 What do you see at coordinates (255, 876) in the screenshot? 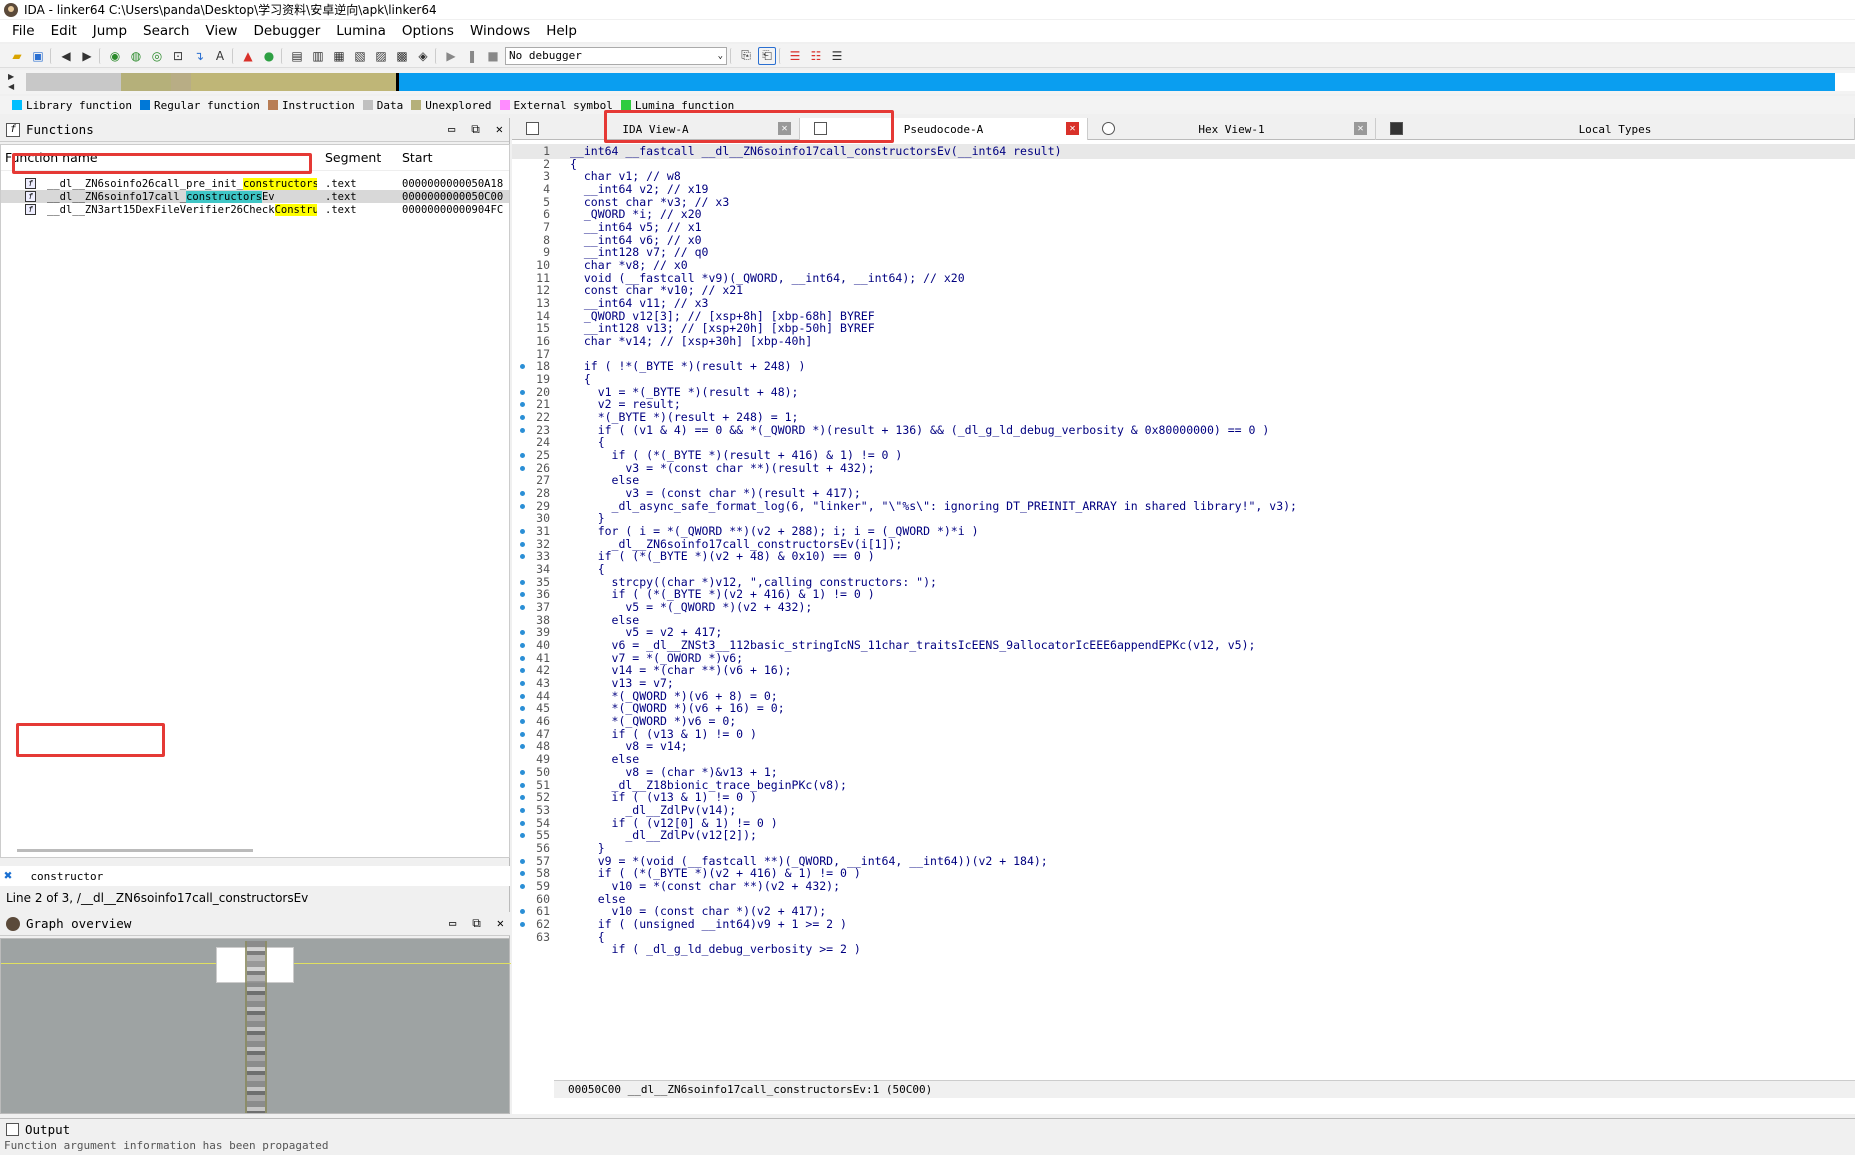
I see `quick-filter: ✖ constructor` at bounding box center [255, 876].